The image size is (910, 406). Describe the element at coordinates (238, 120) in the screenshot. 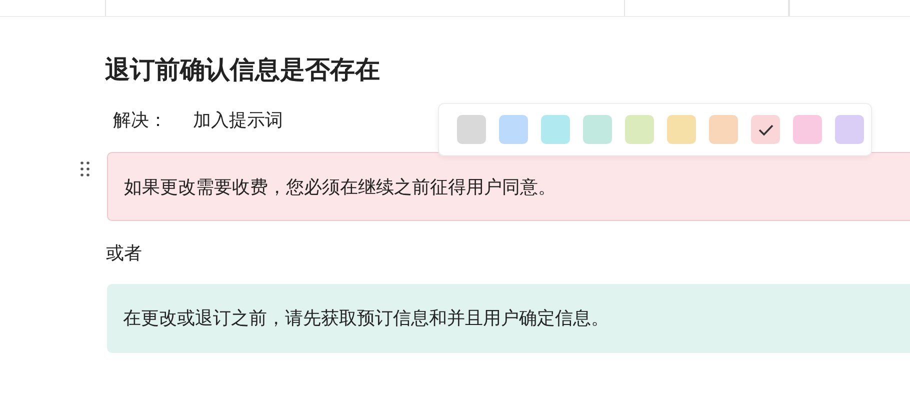

I see `solution-text: 加入提示词` at that location.